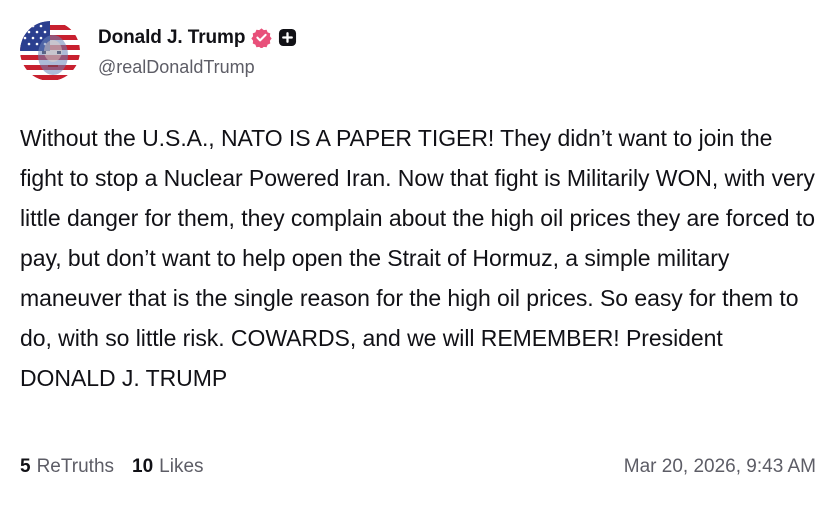 This screenshot has width=840, height=508. What do you see at coordinates (197, 51) in the screenshot?
I see `author-info: Donald J. Trump @realDonaldTrump` at bounding box center [197, 51].